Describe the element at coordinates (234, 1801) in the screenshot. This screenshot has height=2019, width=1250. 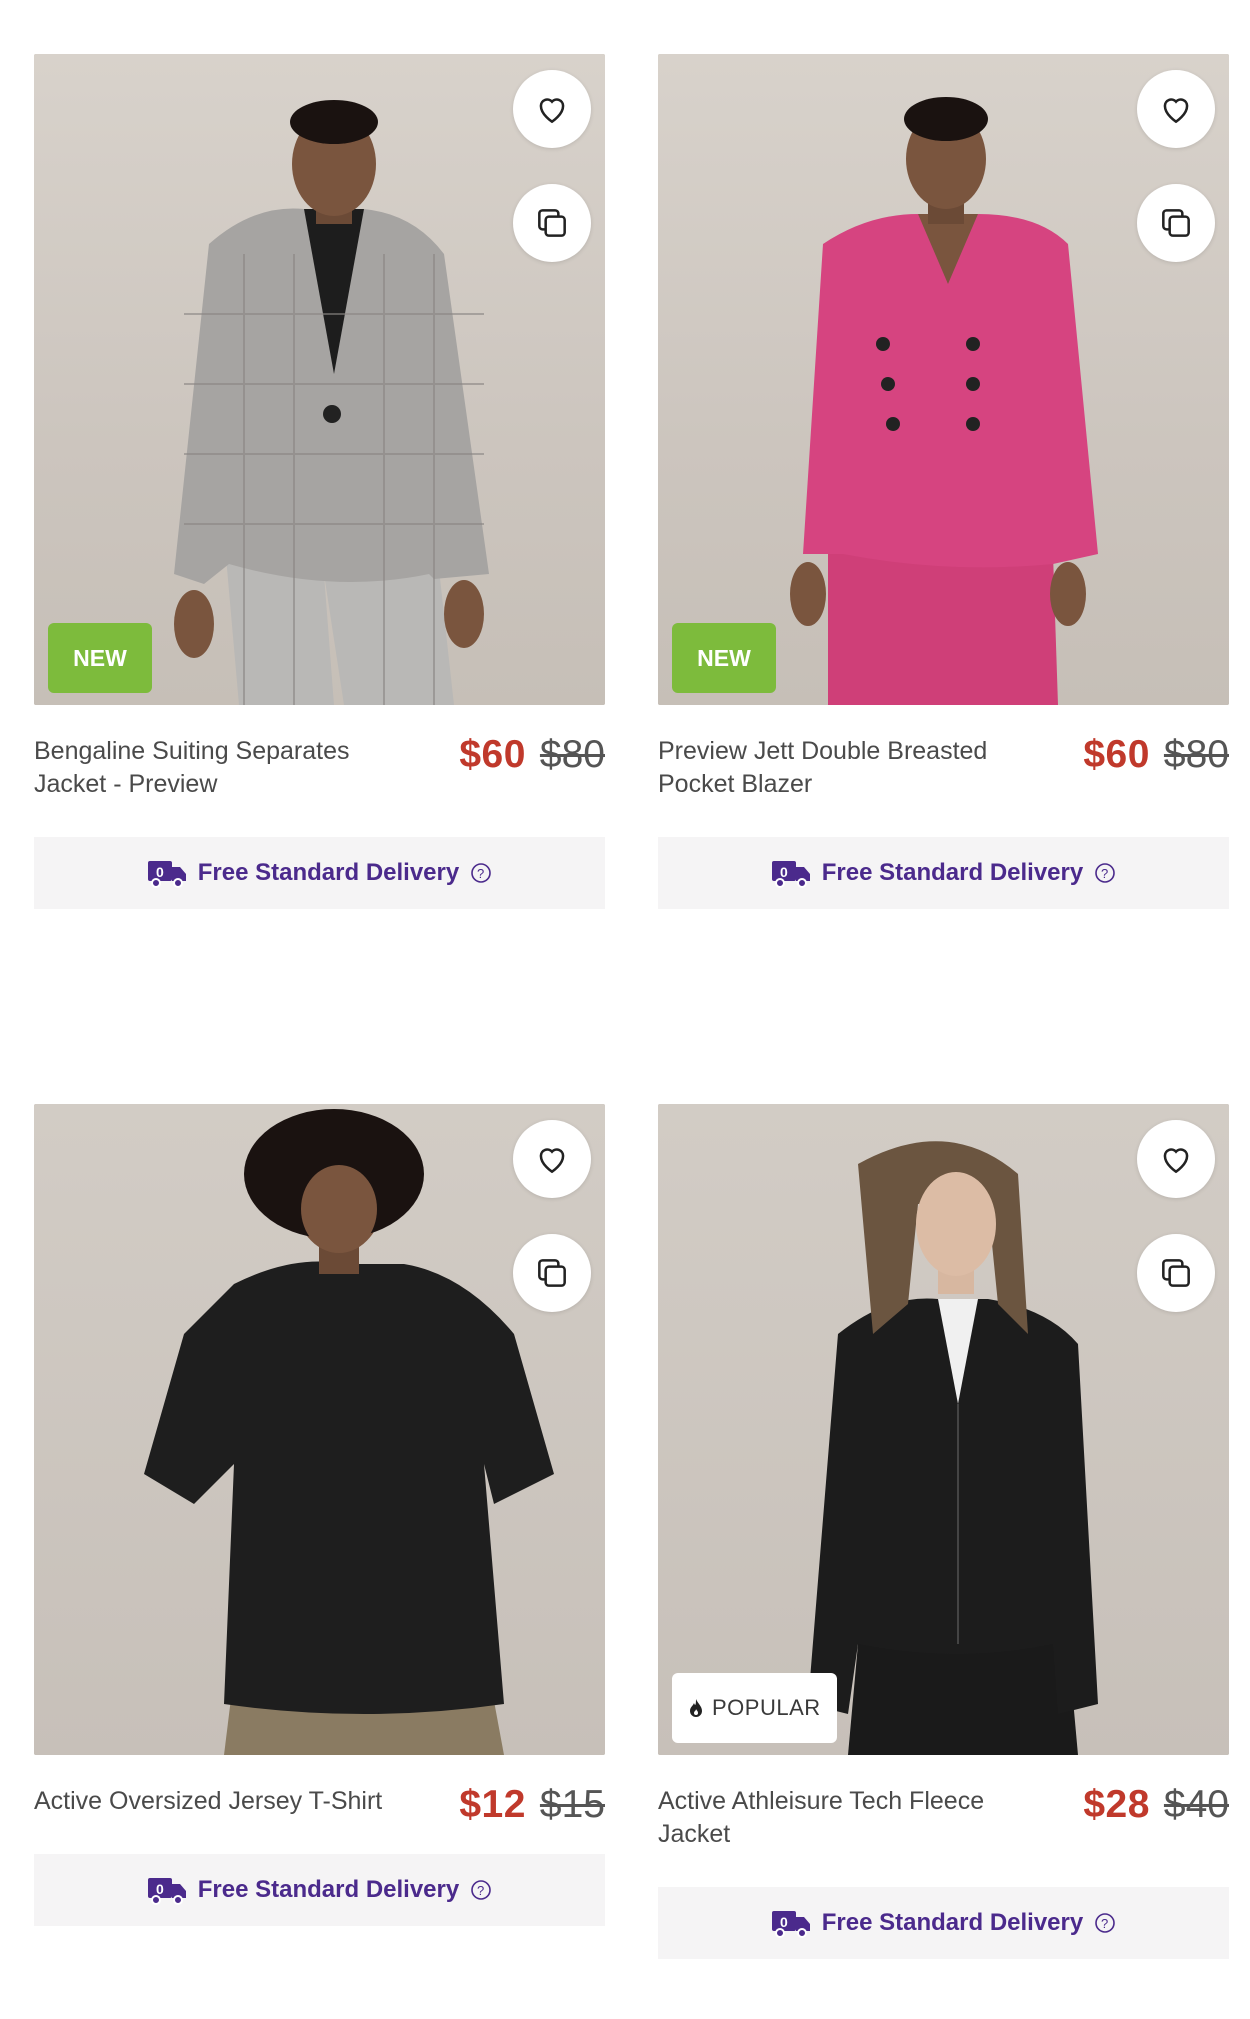
I see `product-title: Active Oversized Jersey T-Shirt` at that location.